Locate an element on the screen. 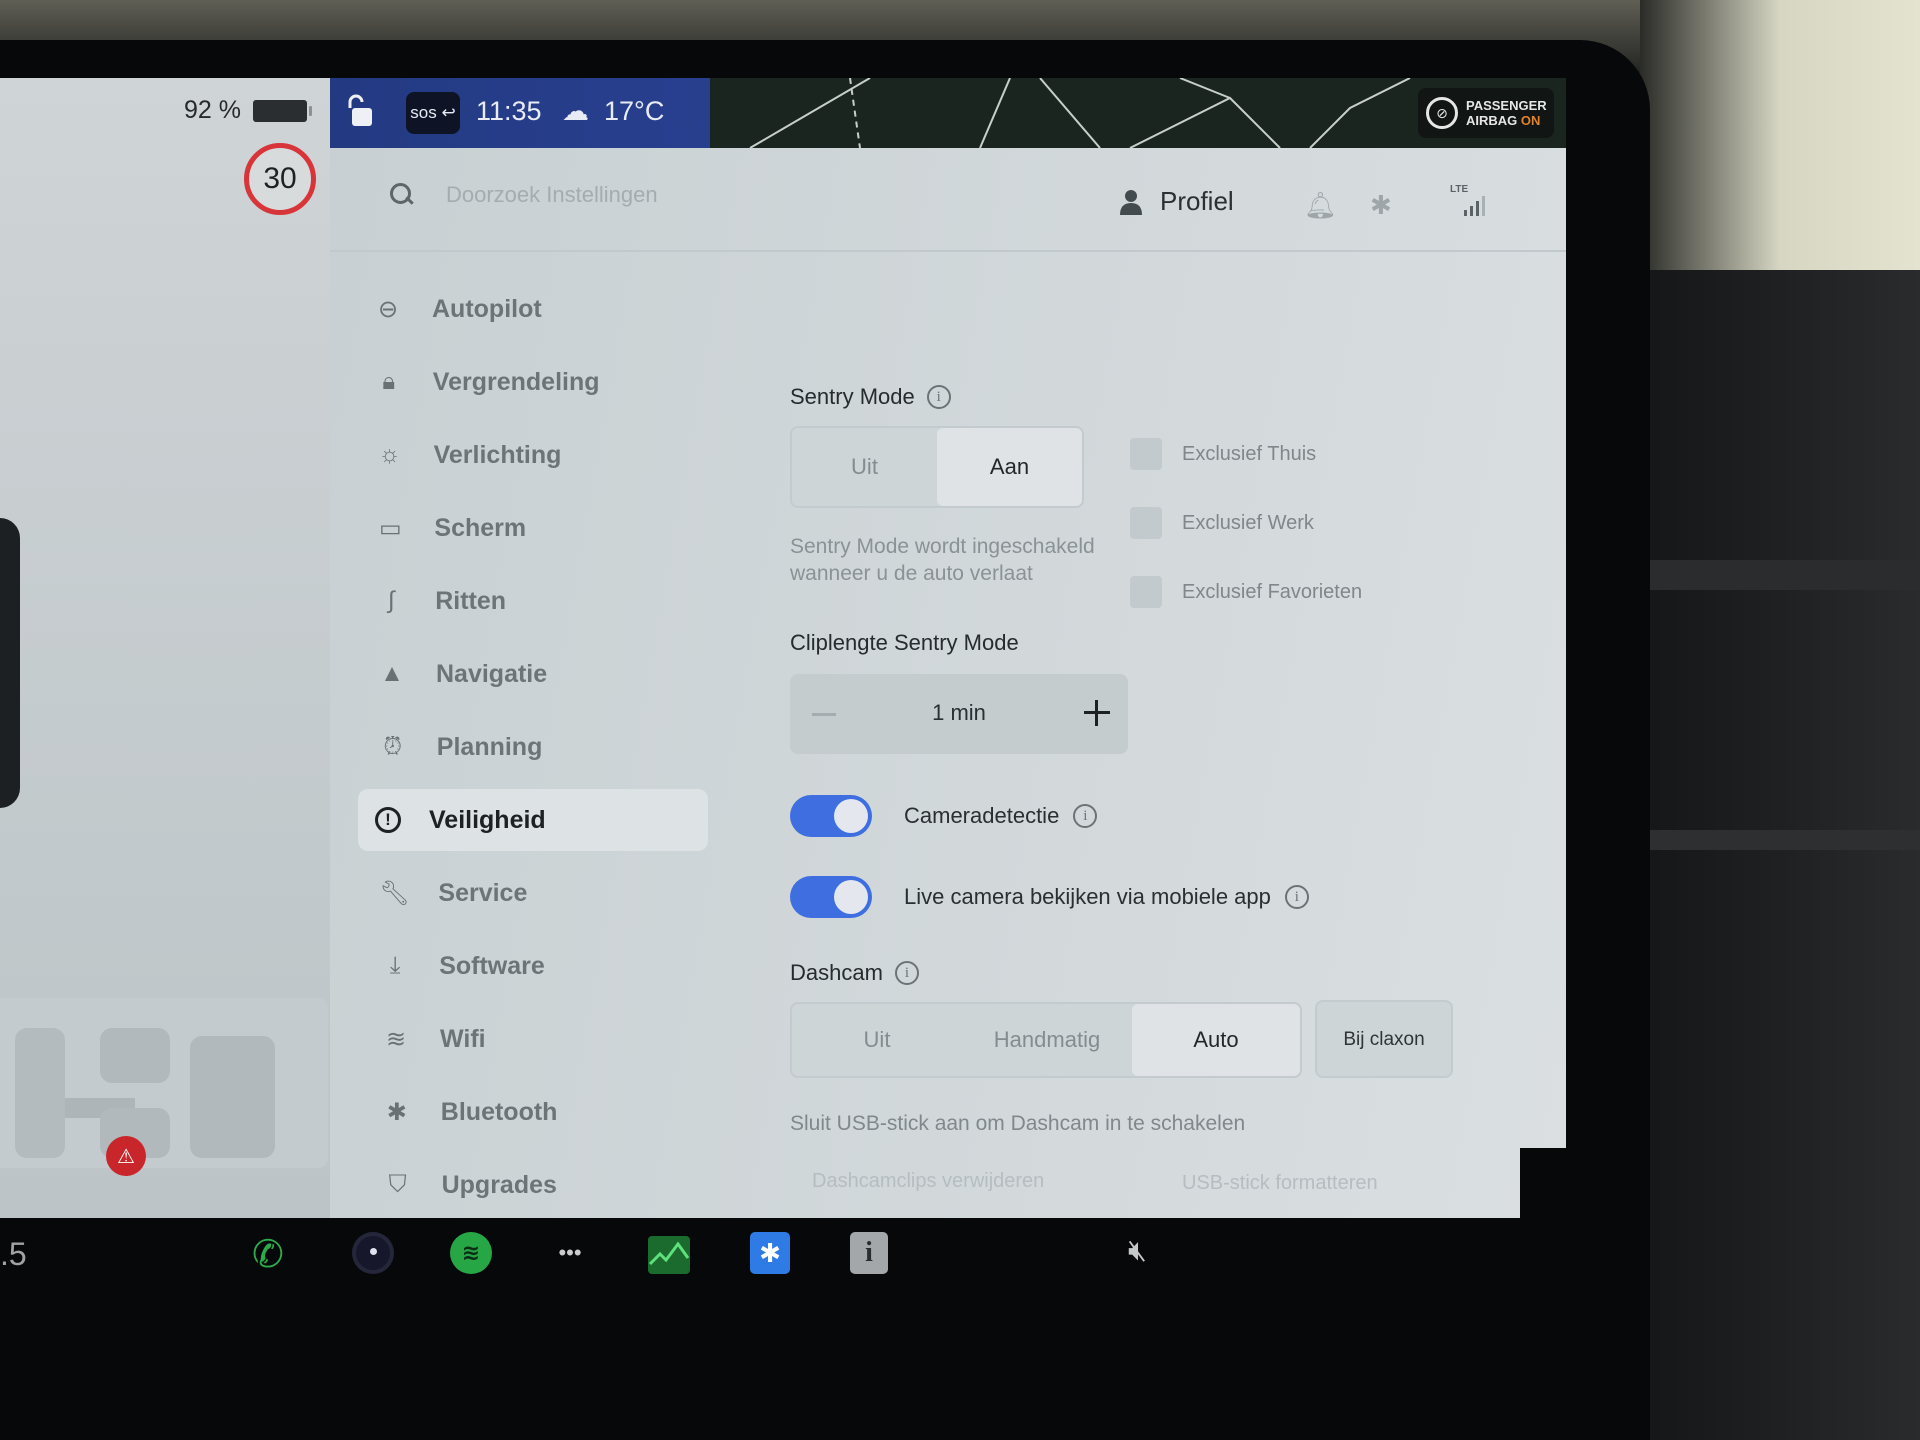  sidebar-item-navigatie: ▲ Navigatie is located at coordinates (522, 674).